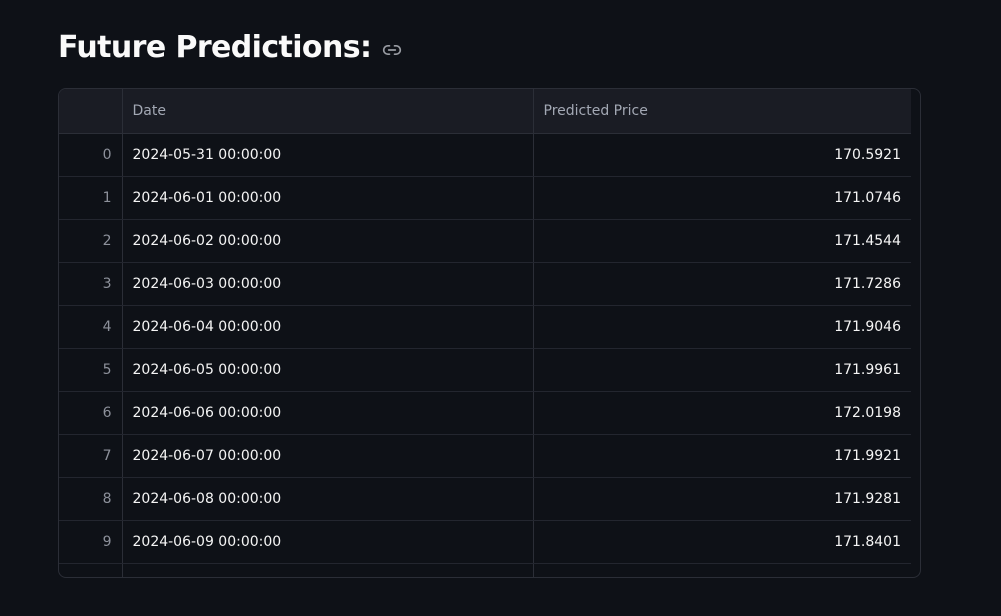 The width and height of the screenshot is (1001, 616). Describe the element at coordinates (722, 198) in the screenshot. I see `predicted-price-cell: 171.0746` at that location.